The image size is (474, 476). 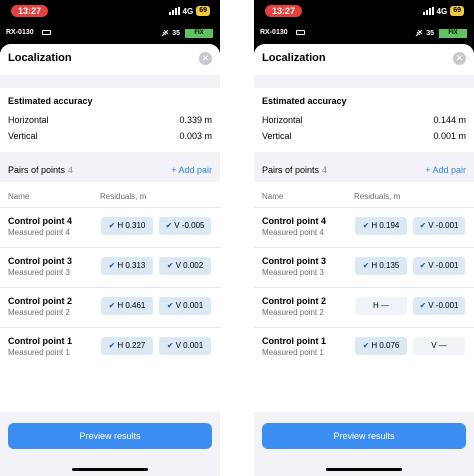 What do you see at coordinates (189, 225) in the screenshot?
I see `vertical-residual-value: V -0.005` at bounding box center [189, 225].